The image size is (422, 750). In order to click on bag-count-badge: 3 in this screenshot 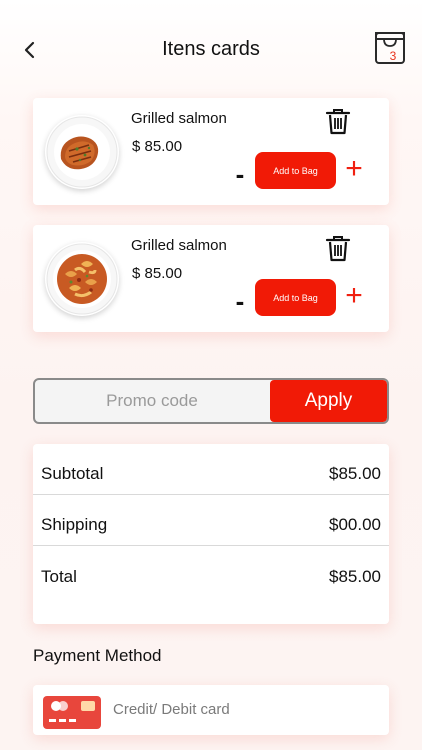, I will do `click(393, 56)`.